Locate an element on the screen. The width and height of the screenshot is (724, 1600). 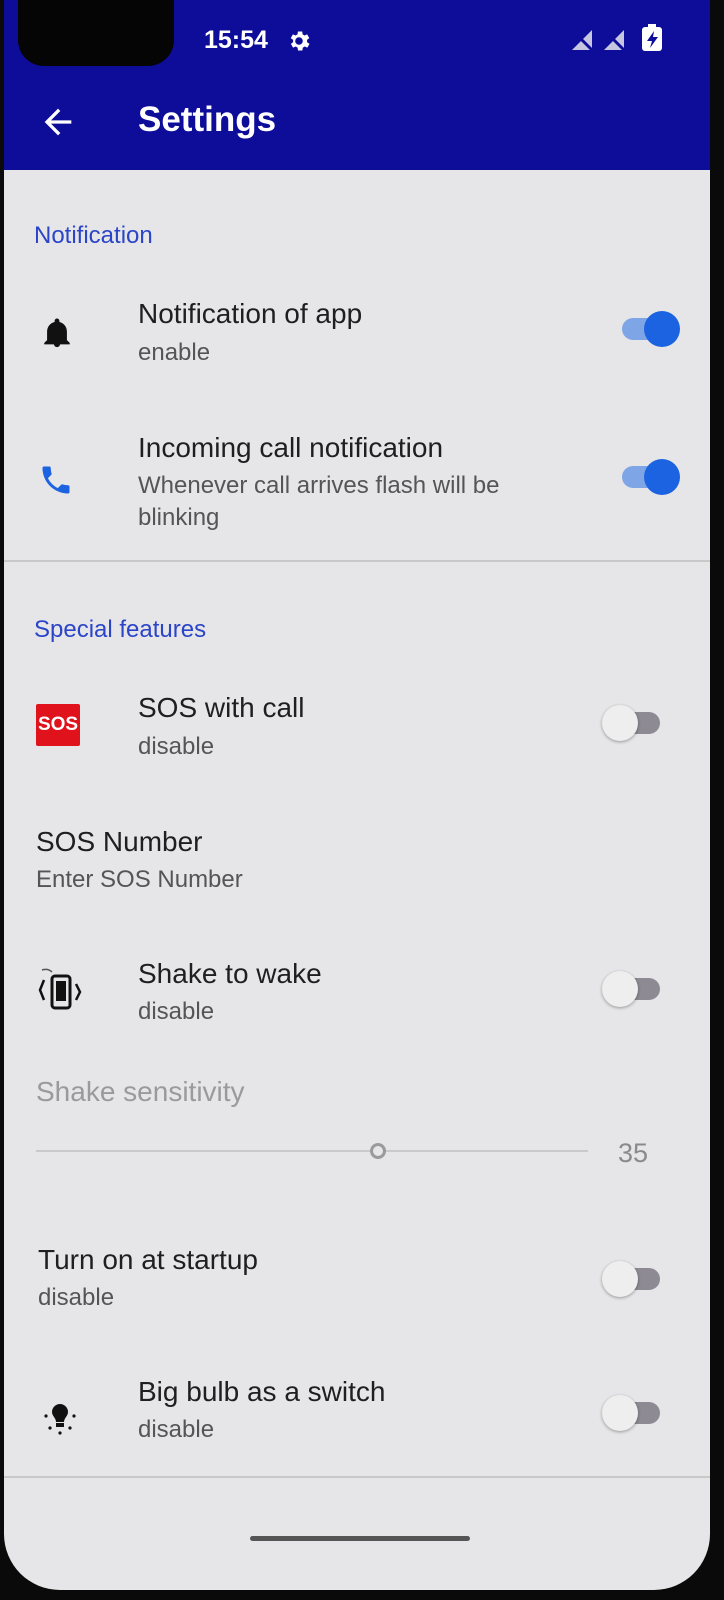
status-time: 15:54 is located at coordinates (236, 40).